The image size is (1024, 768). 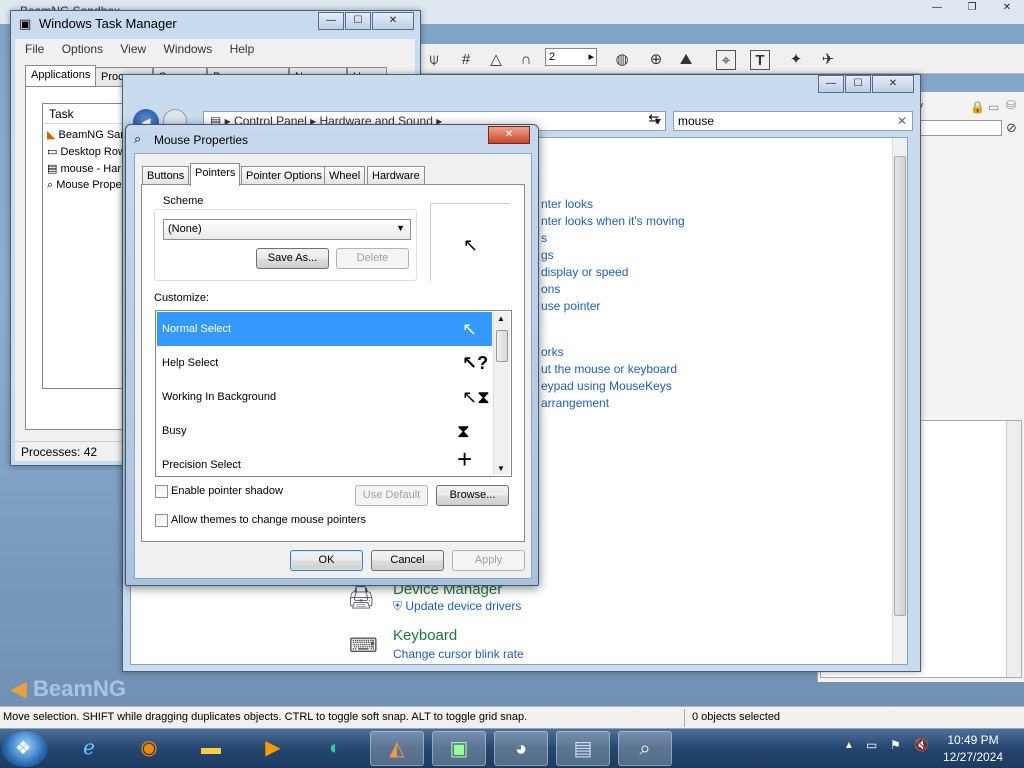 What do you see at coordinates (242, 49) in the screenshot?
I see `menu-help: Help` at bounding box center [242, 49].